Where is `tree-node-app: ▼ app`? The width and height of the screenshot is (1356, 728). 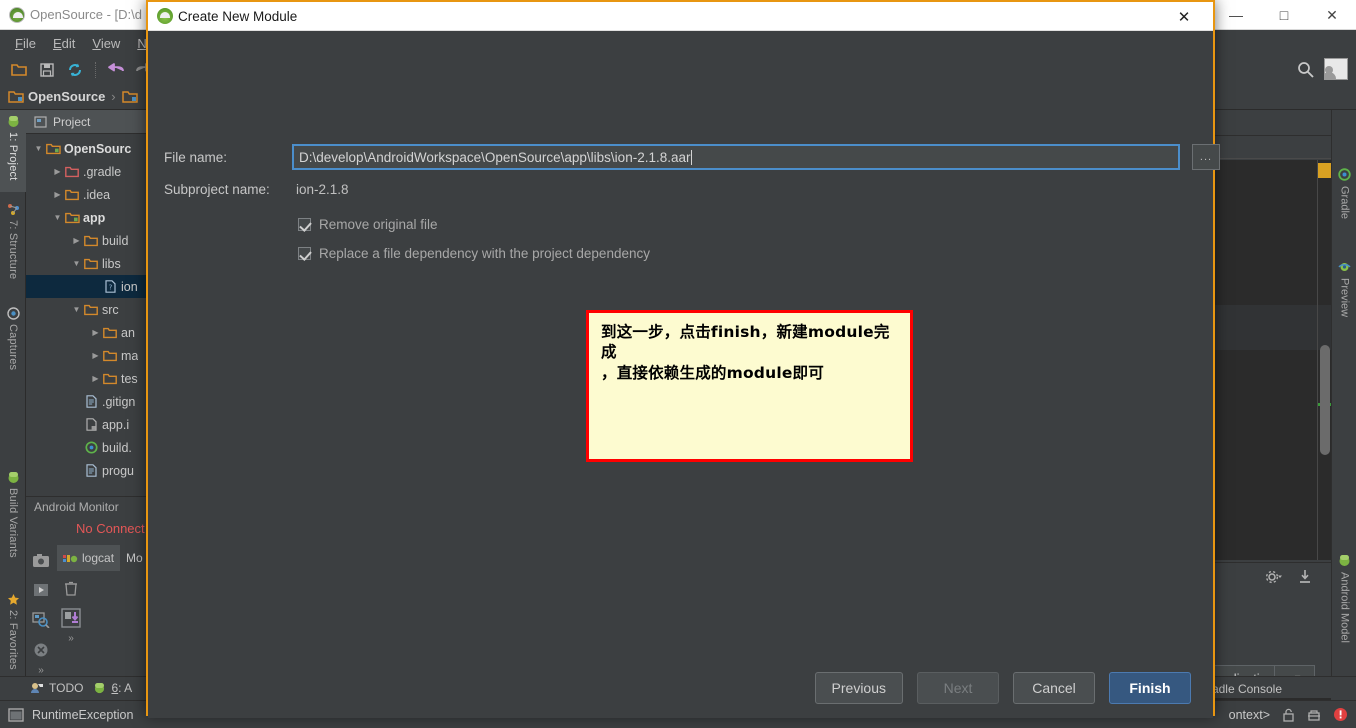
tree-node-app: ▼ app is located at coordinates (86, 217).